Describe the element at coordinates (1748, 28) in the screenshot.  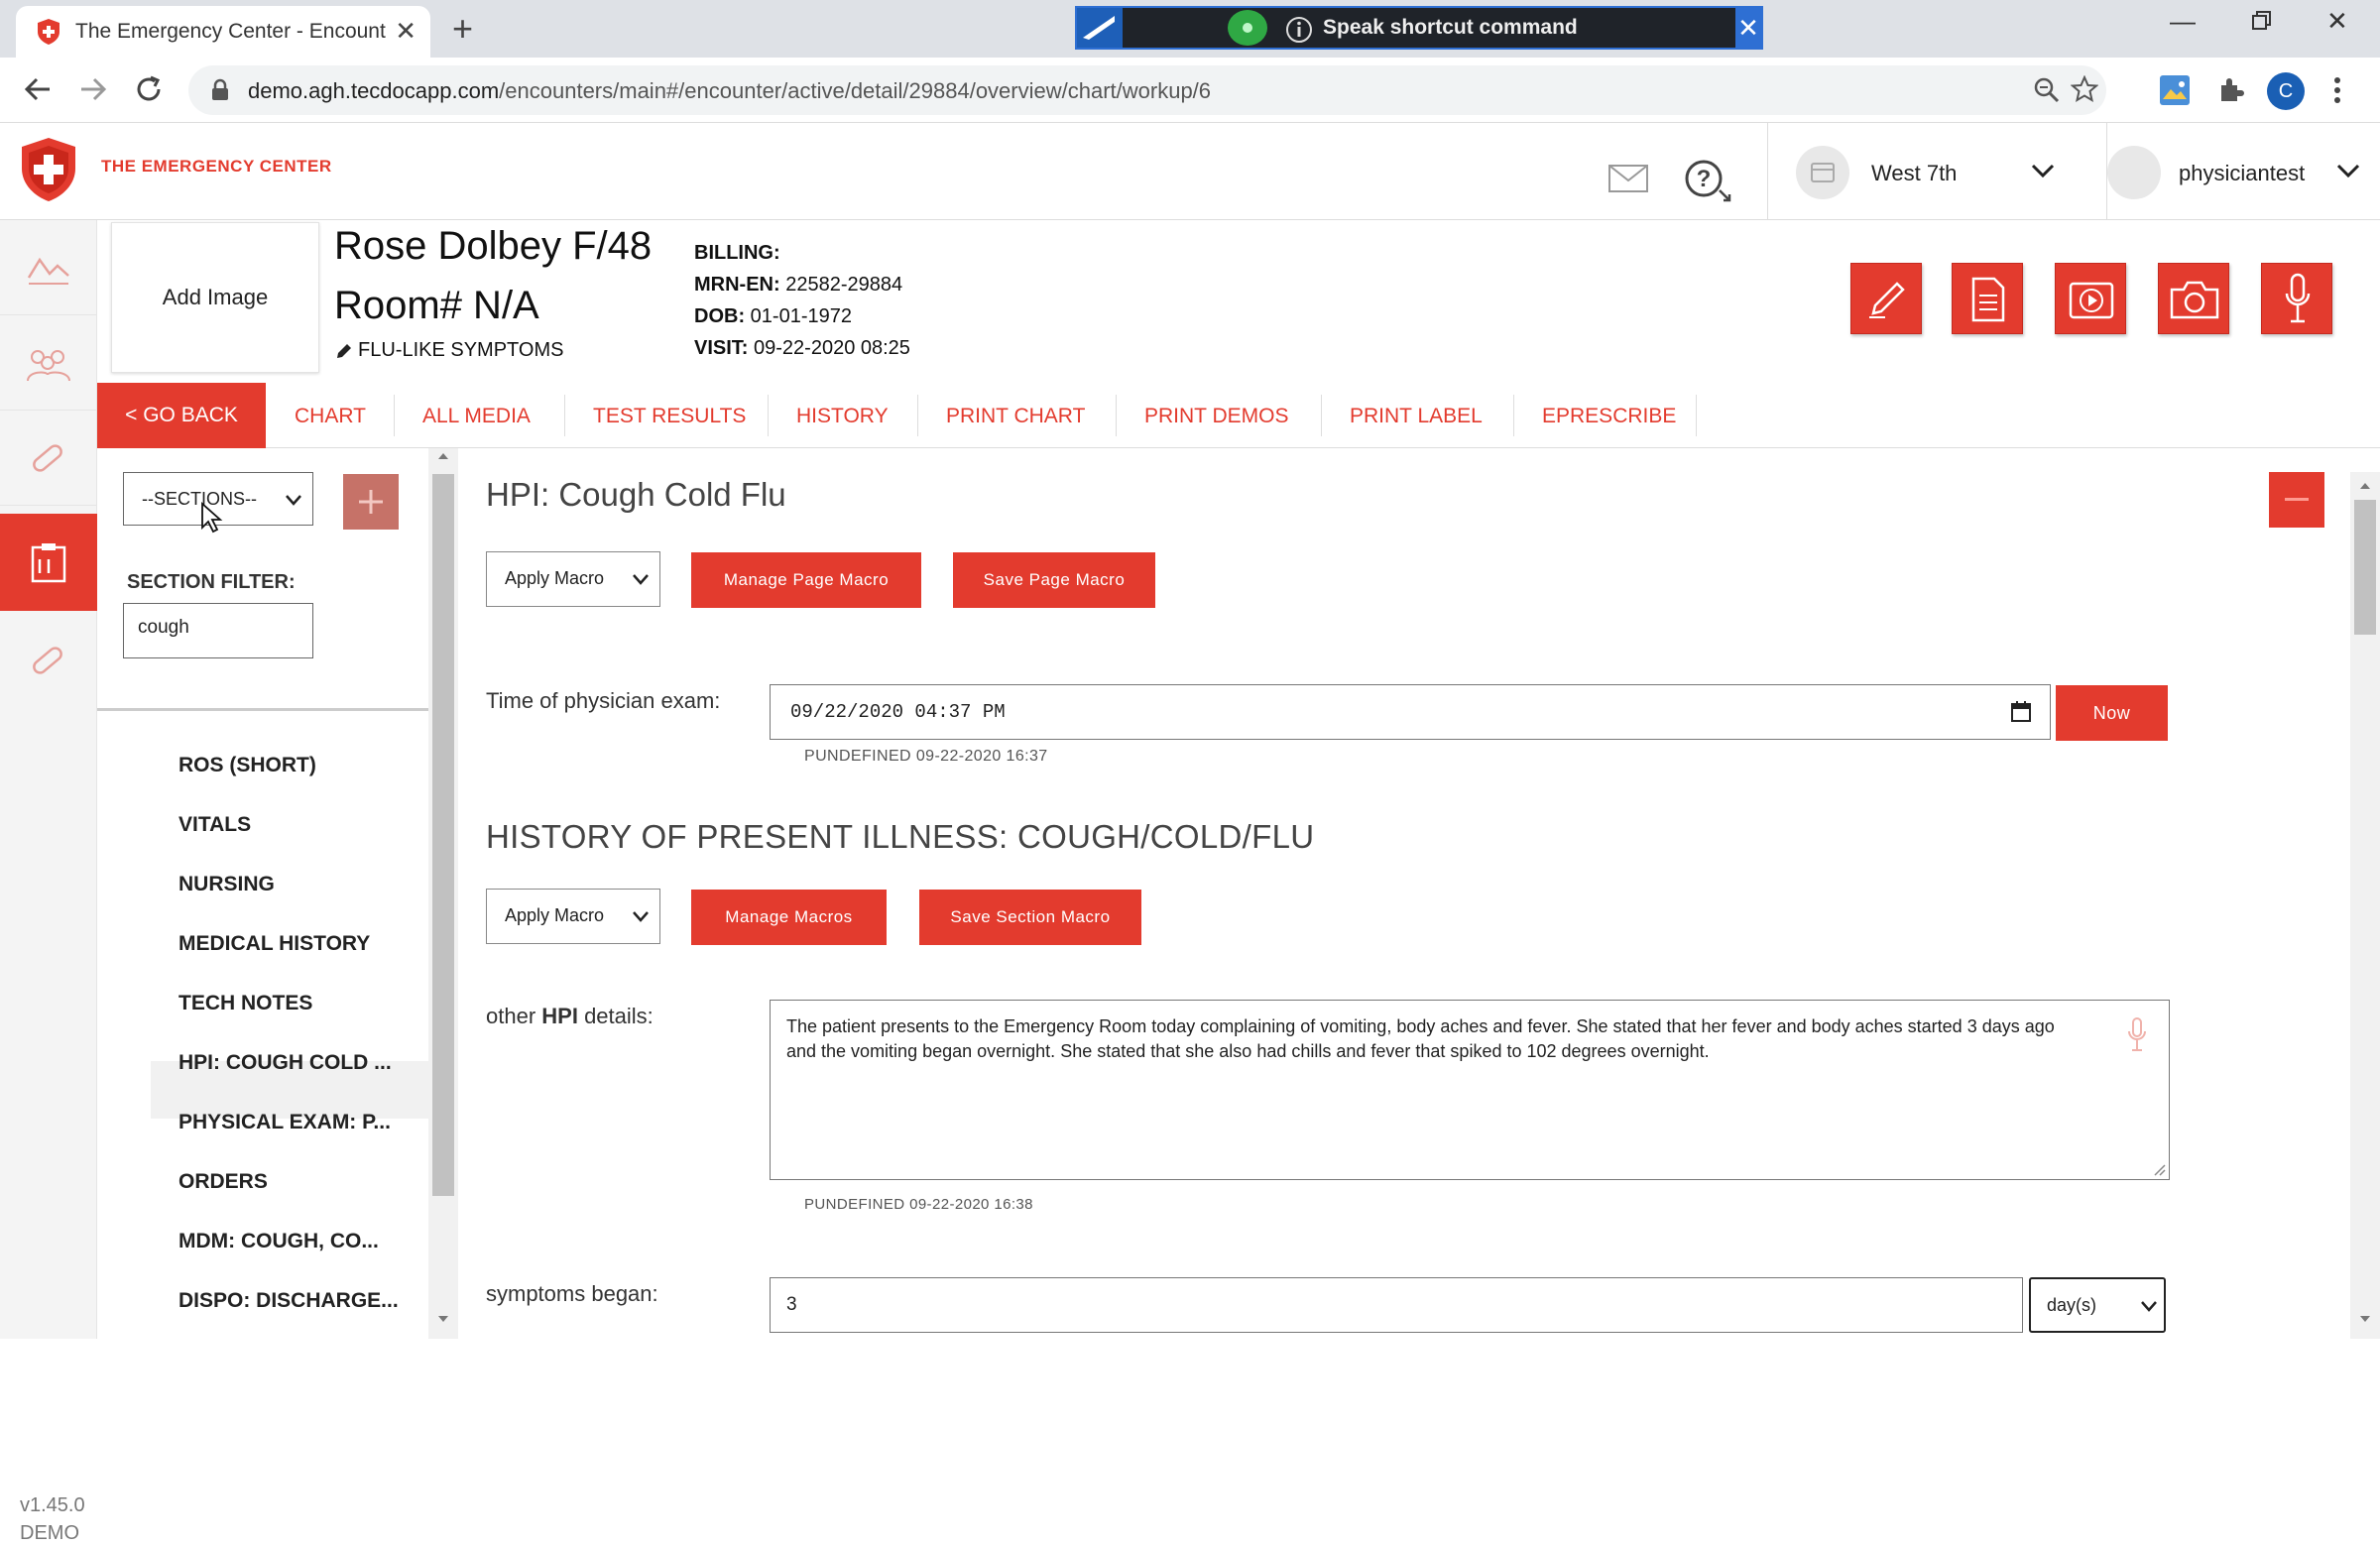
I see `close-speak-bar-icon: ✕` at that location.